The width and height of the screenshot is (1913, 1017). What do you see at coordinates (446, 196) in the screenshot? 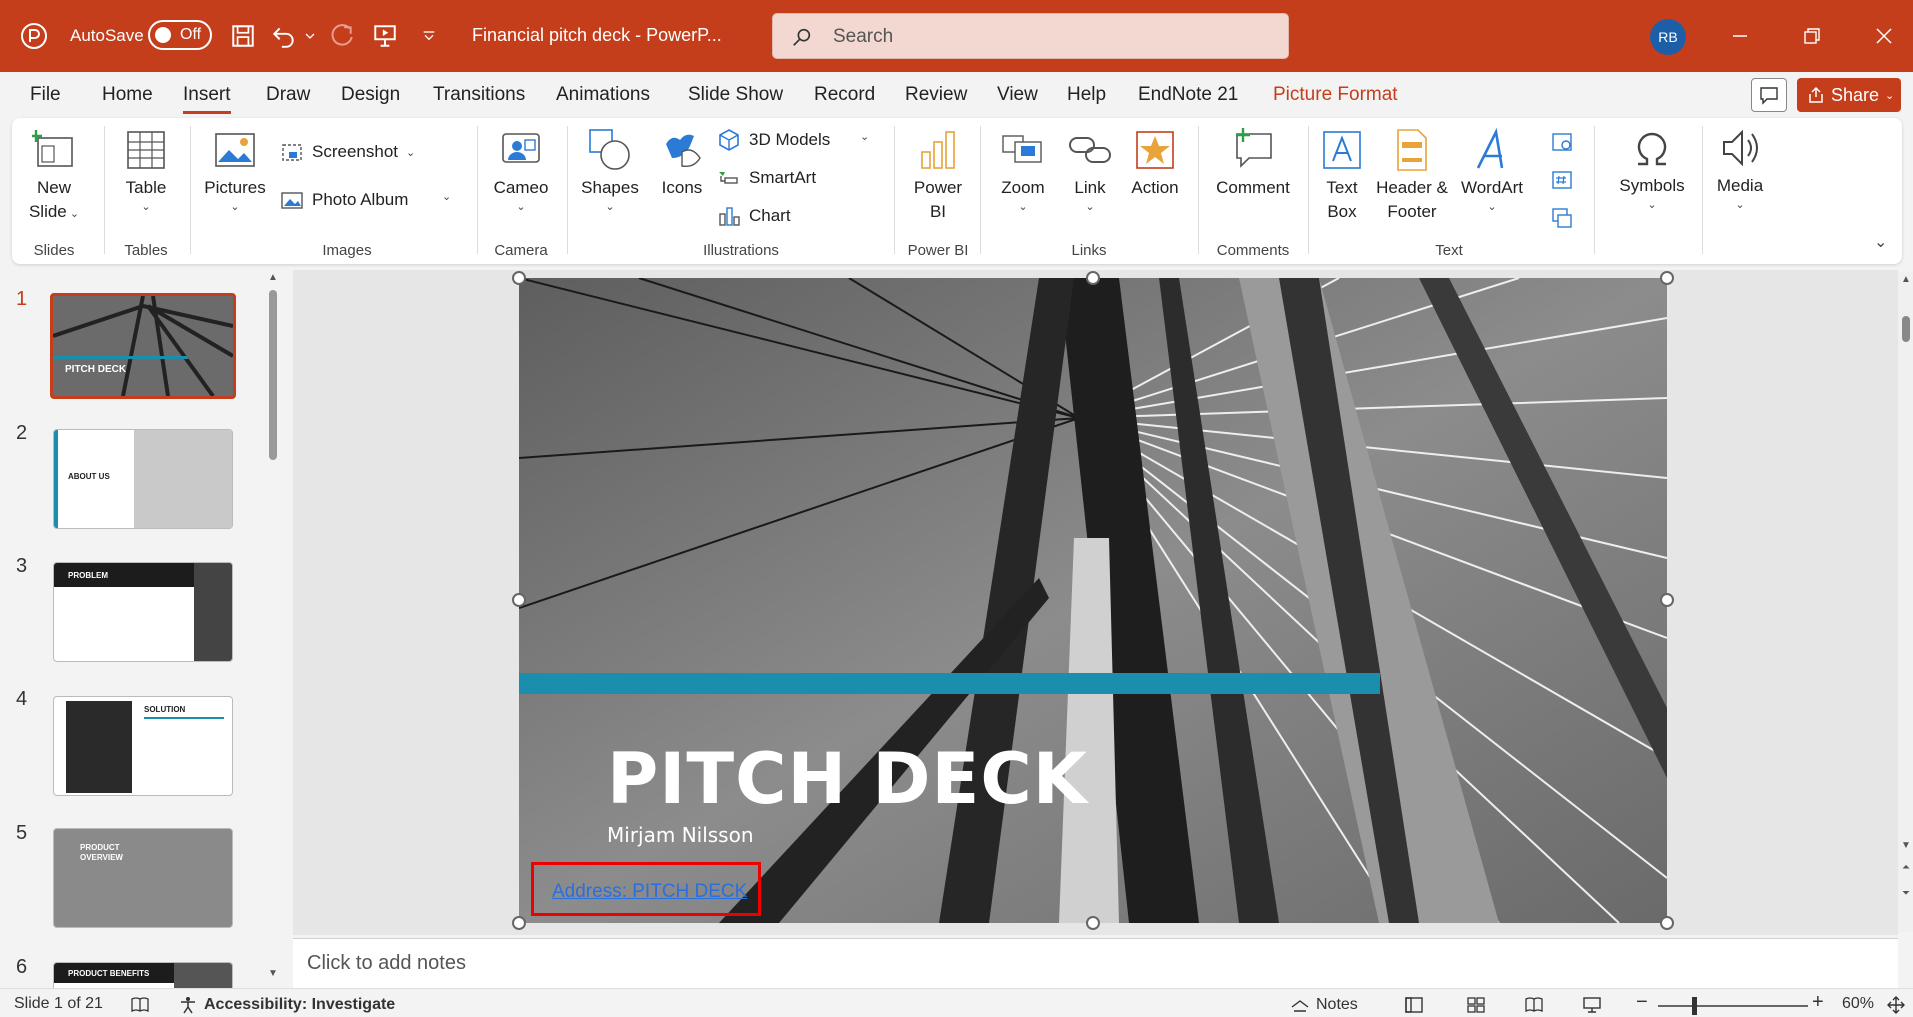
I see `photo-album-chevron-icon: ⌄` at bounding box center [446, 196].